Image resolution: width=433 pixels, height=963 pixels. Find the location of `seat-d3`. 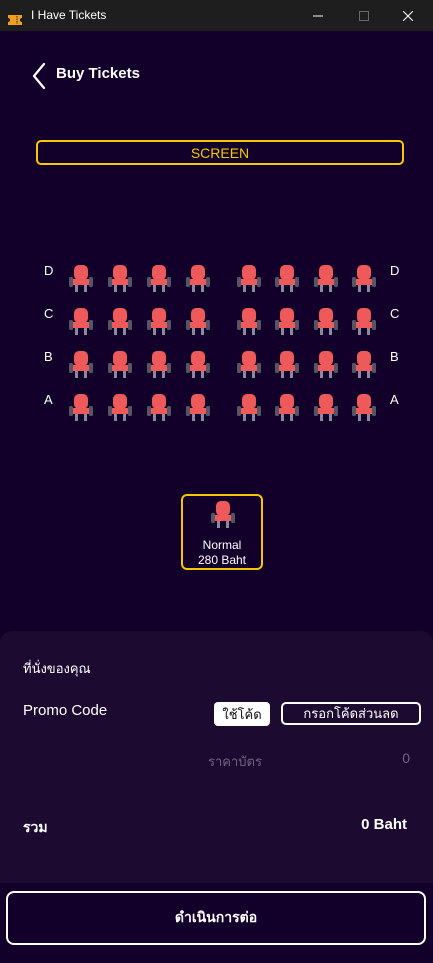

seat-d3 is located at coordinates (159, 278).